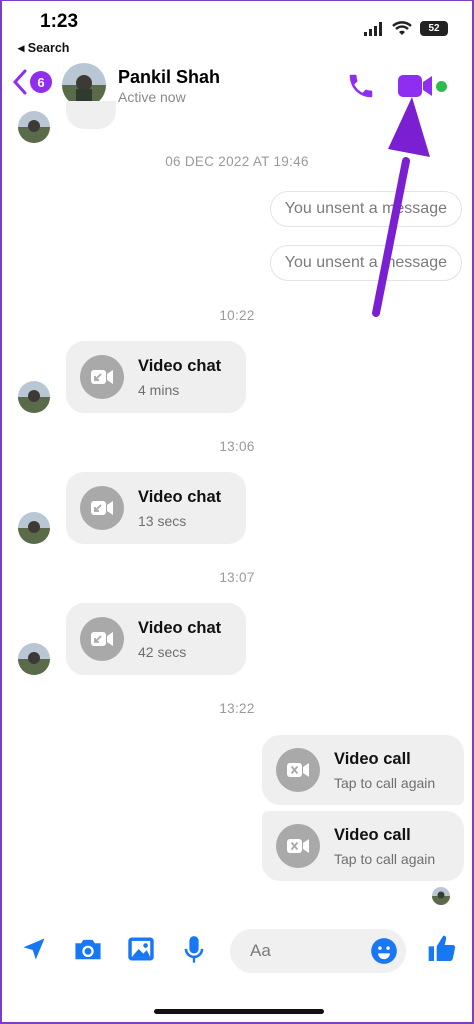  What do you see at coordinates (318, 951) in the screenshot?
I see `message-input: Aa` at bounding box center [318, 951].